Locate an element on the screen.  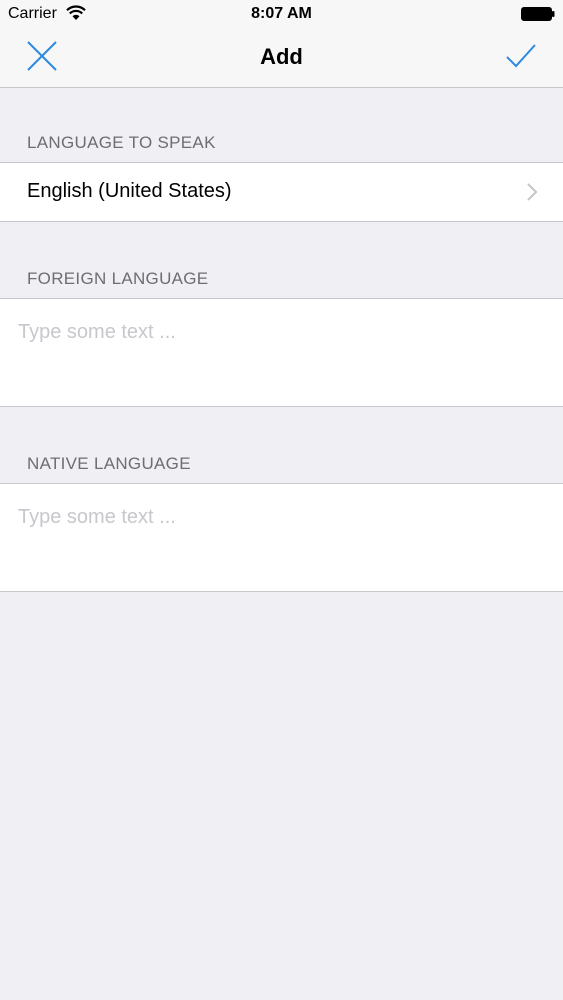
language-to-speak-cell: English (United States) is located at coordinates (281, 192).